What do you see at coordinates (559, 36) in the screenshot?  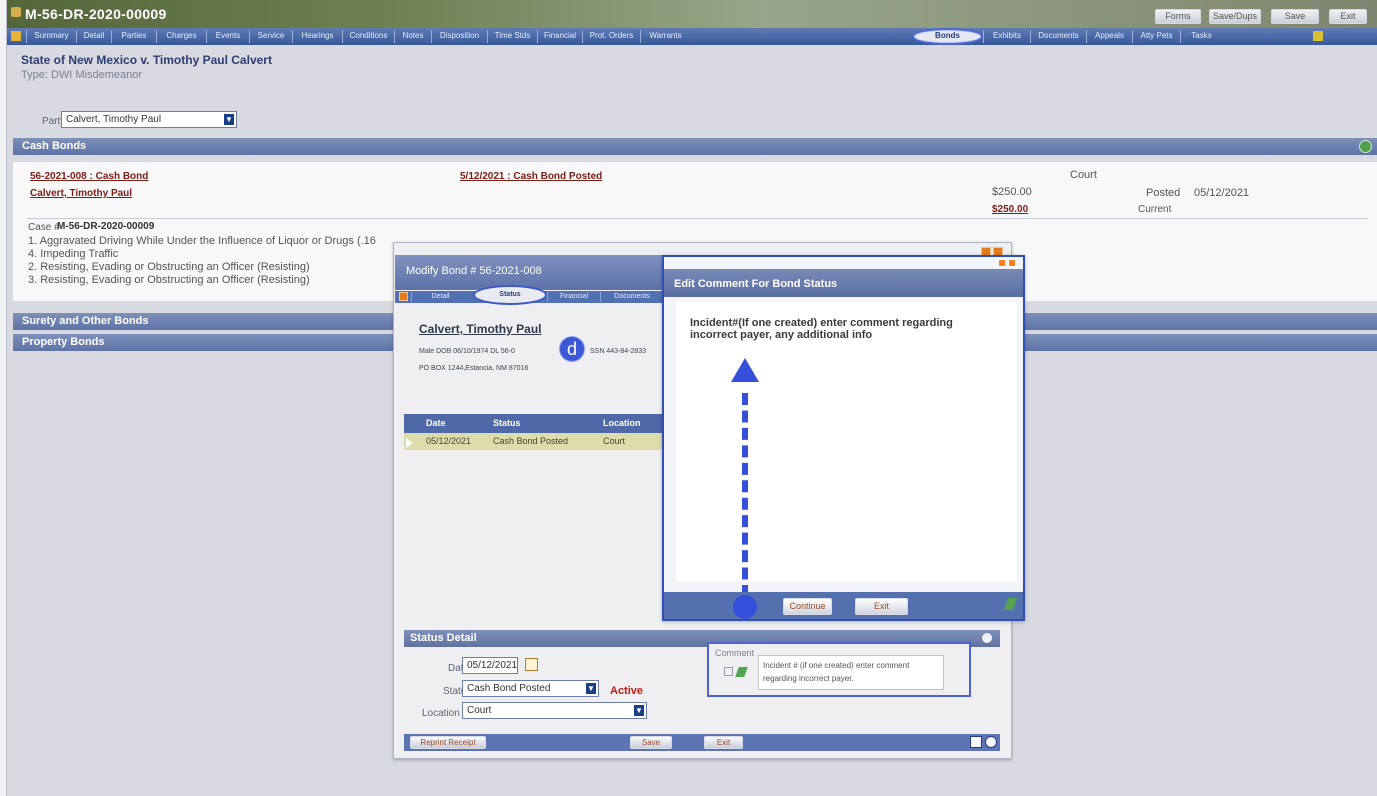 I see `tab-financial: Financial` at bounding box center [559, 36].